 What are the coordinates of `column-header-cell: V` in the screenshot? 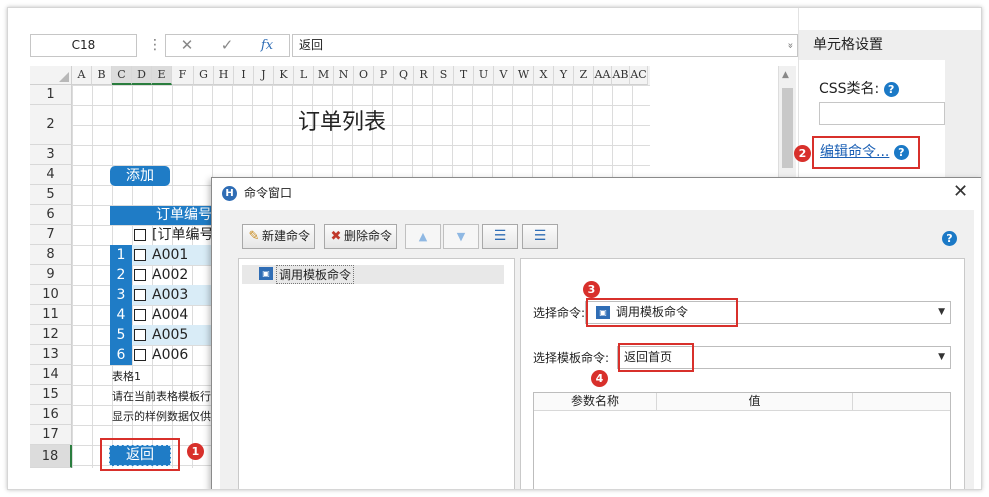 It's located at (504, 75).